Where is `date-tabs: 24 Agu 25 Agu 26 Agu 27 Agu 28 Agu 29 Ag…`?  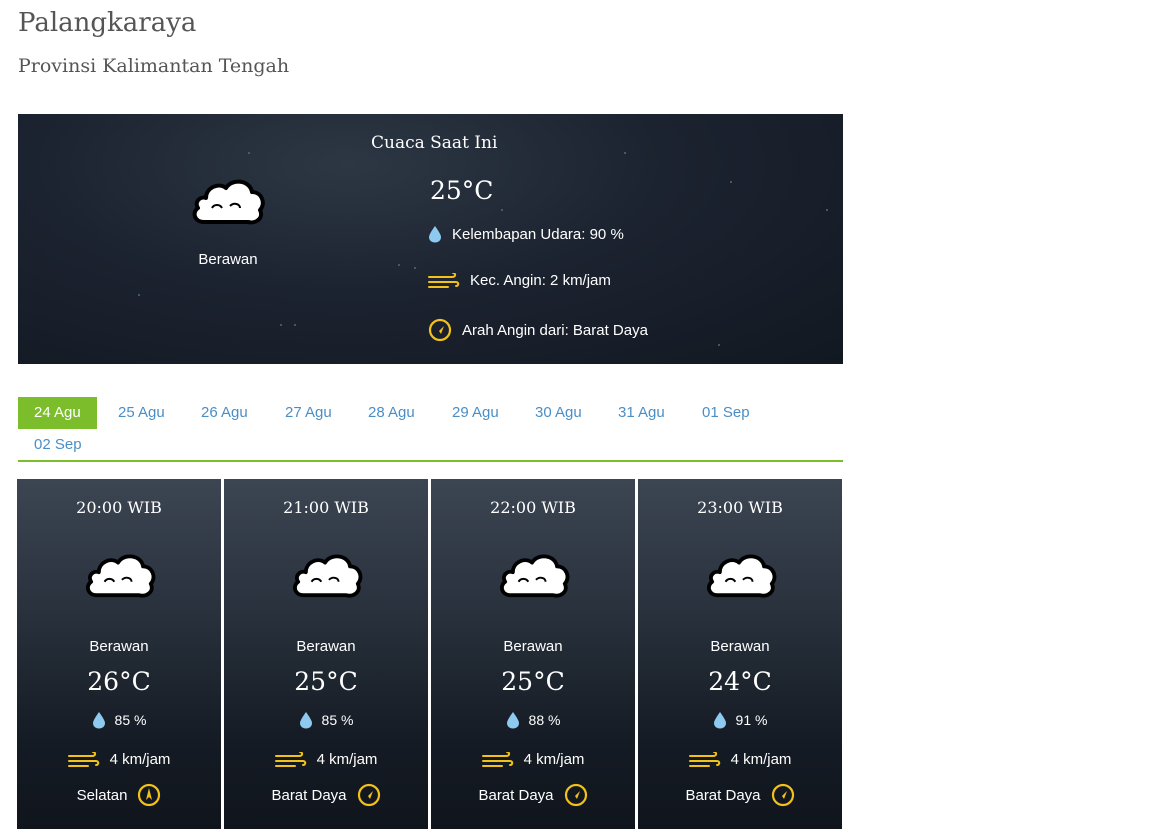
date-tabs: 24 Agu 25 Agu 26 Agu 27 Agu 28 Agu 29 Ag… is located at coordinates (430, 429).